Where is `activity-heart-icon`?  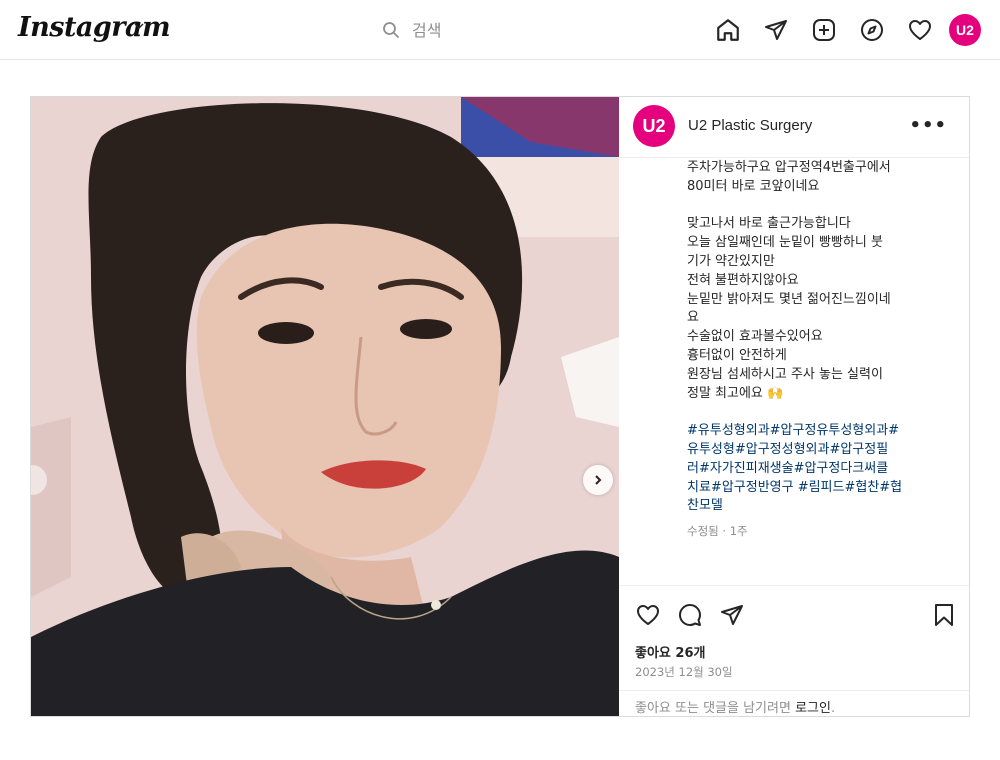 activity-heart-icon is located at coordinates (920, 30).